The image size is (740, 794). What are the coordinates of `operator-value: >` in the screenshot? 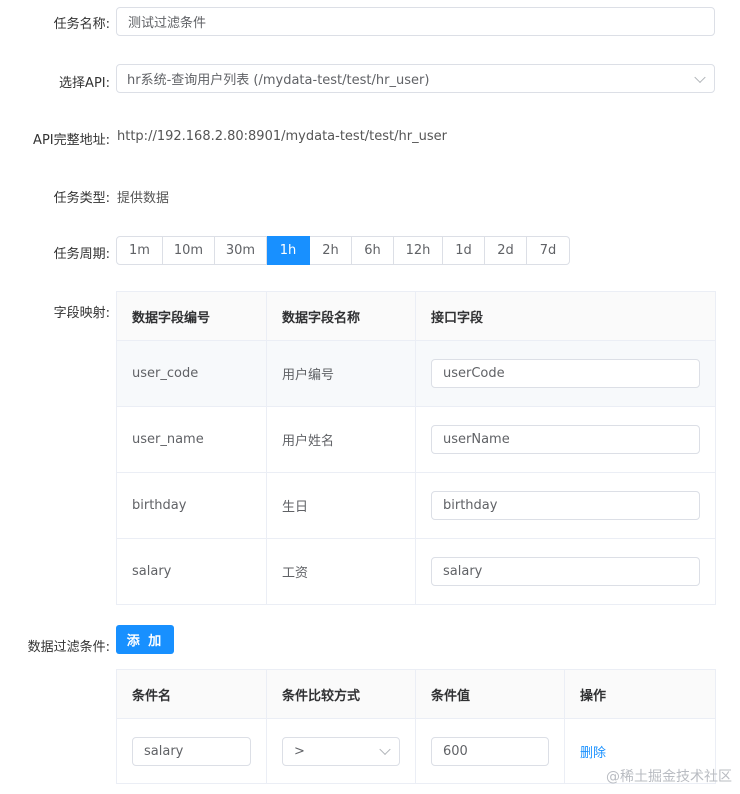 It's located at (299, 751).